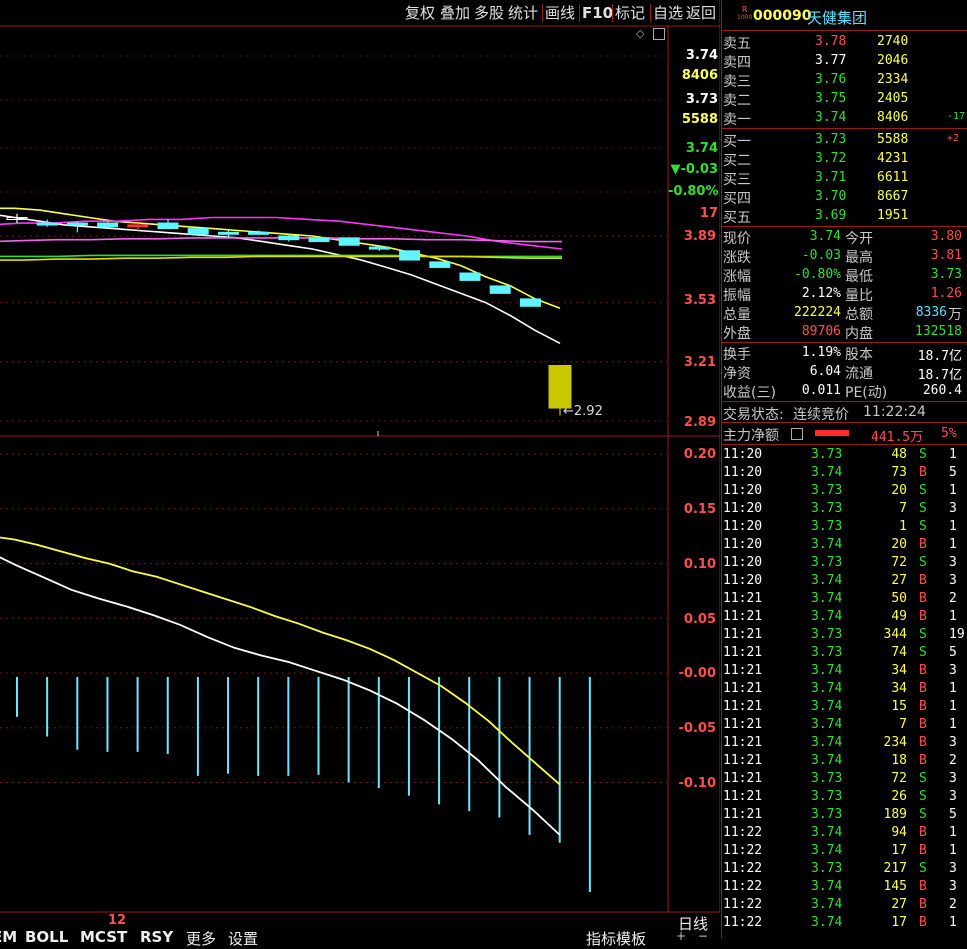  I want to click on ask-price: 3.77, so click(830, 60).